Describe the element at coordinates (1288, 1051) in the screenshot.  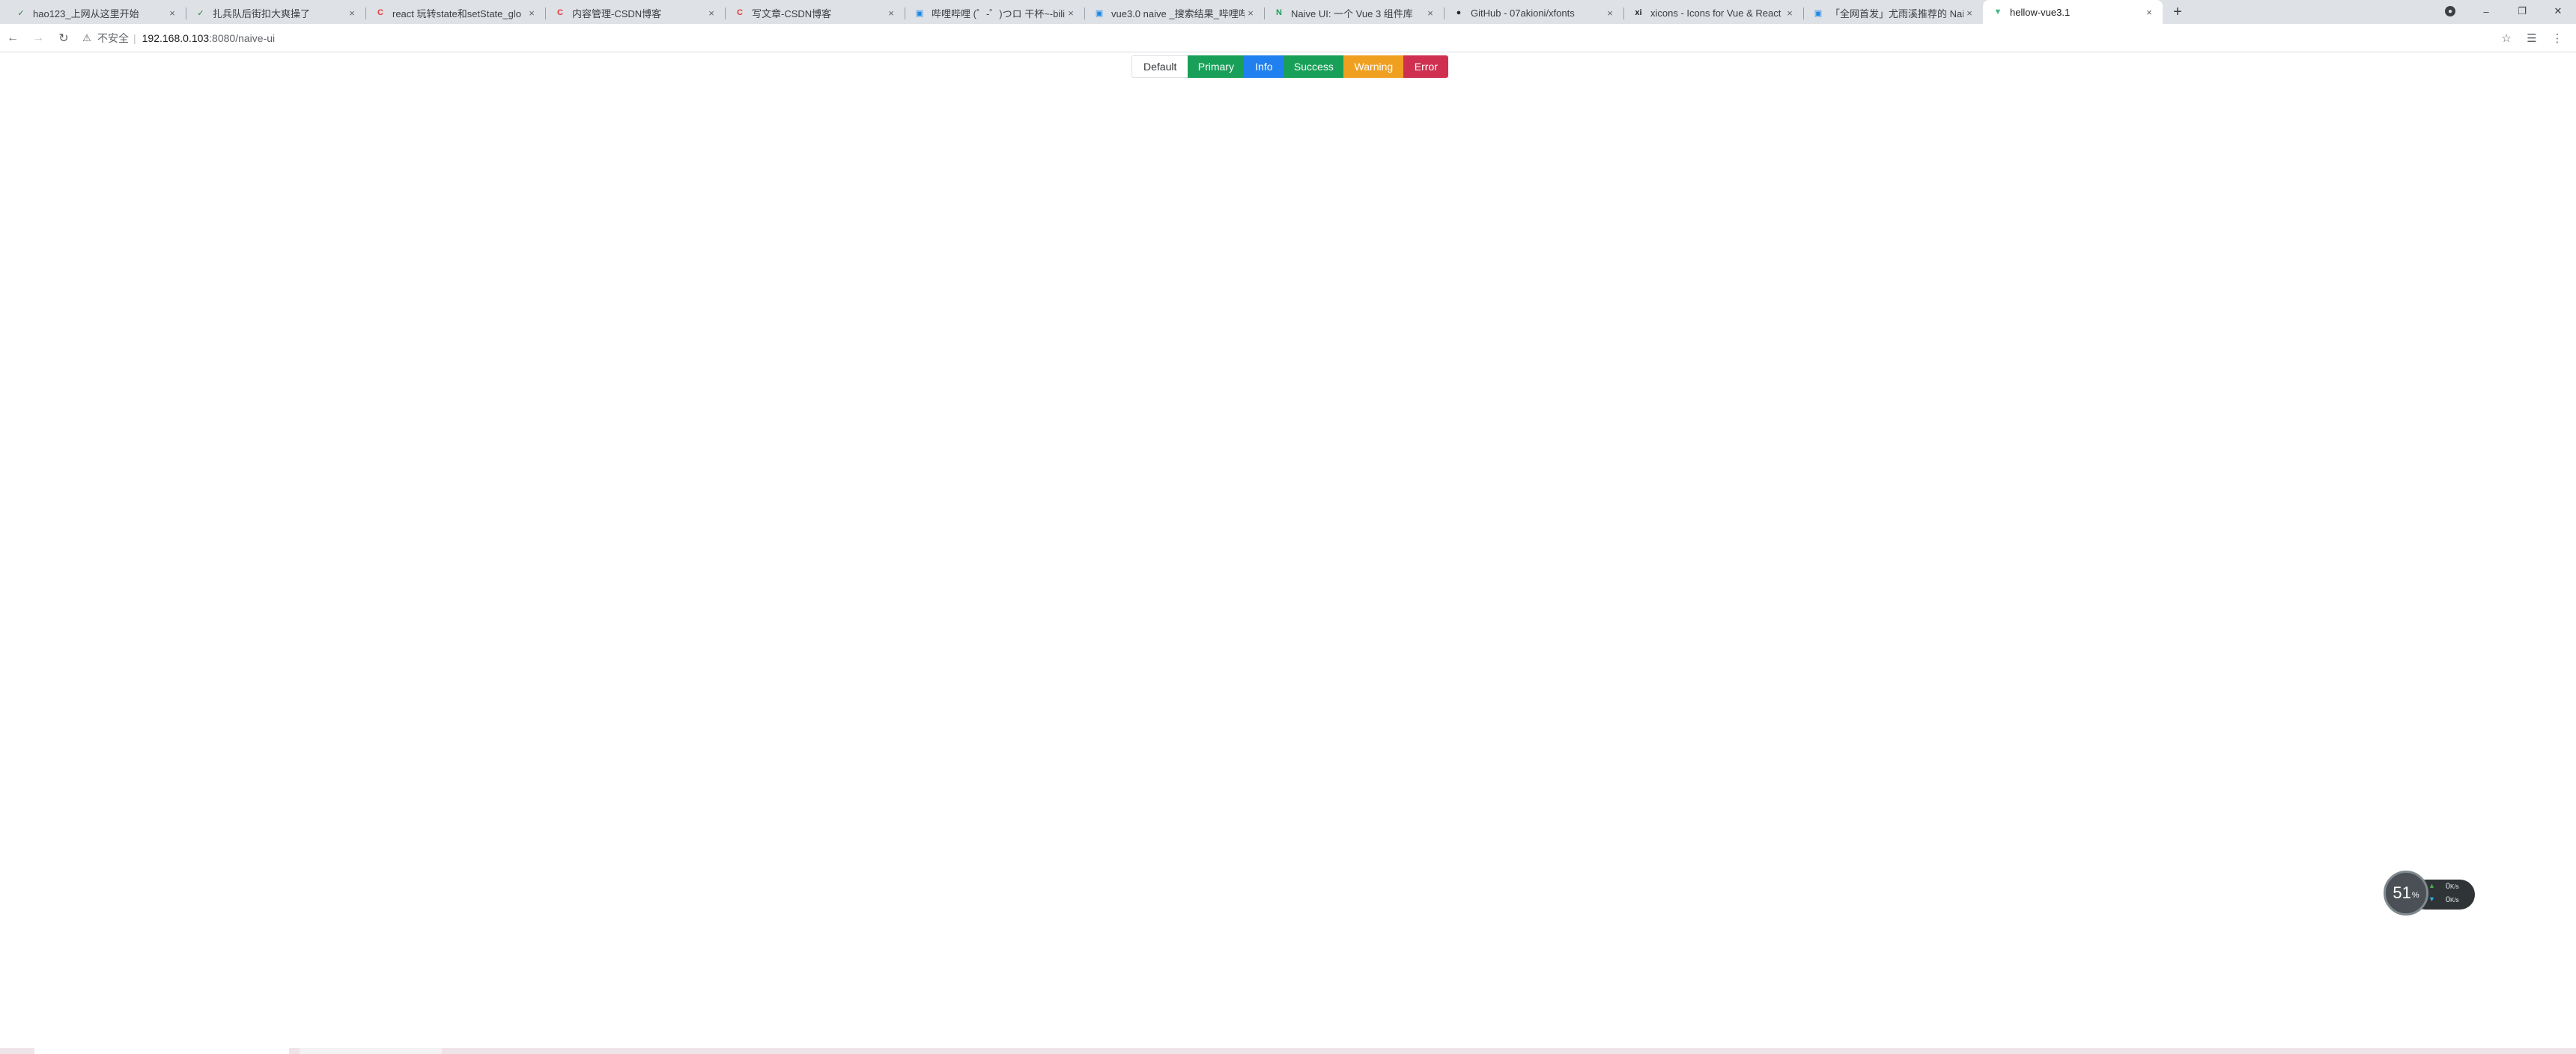
I see `bottom-strip` at that location.